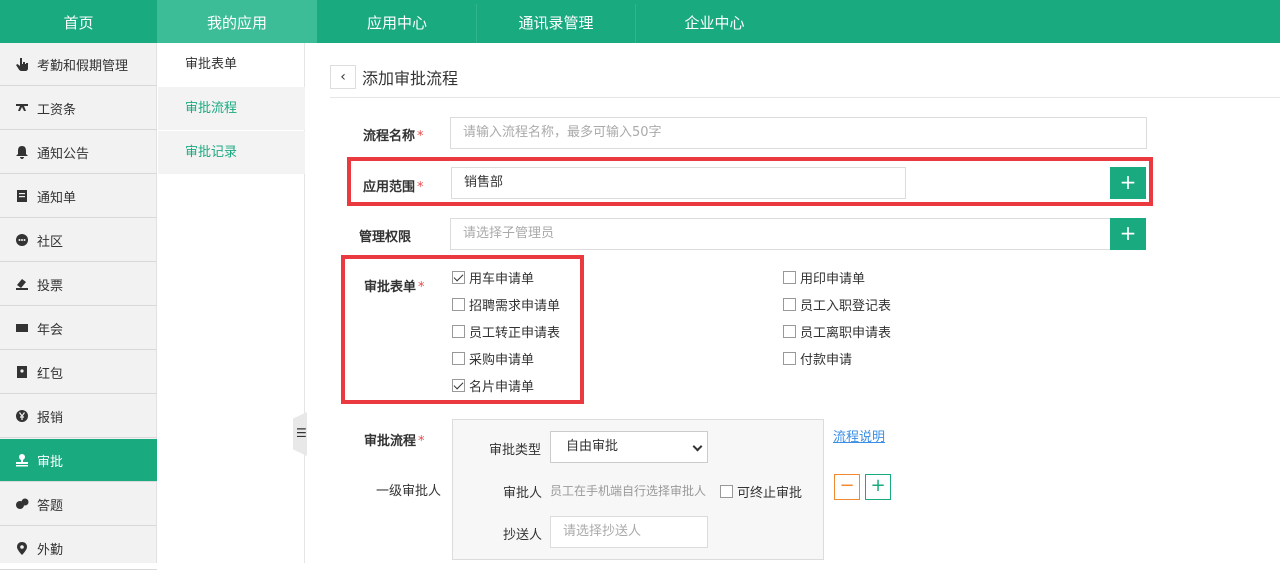 The width and height of the screenshot is (1280, 570). What do you see at coordinates (824, 277) in the screenshot?
I see `form-checkbox-seal: 用印申请单` at bounding box center [824, 277].